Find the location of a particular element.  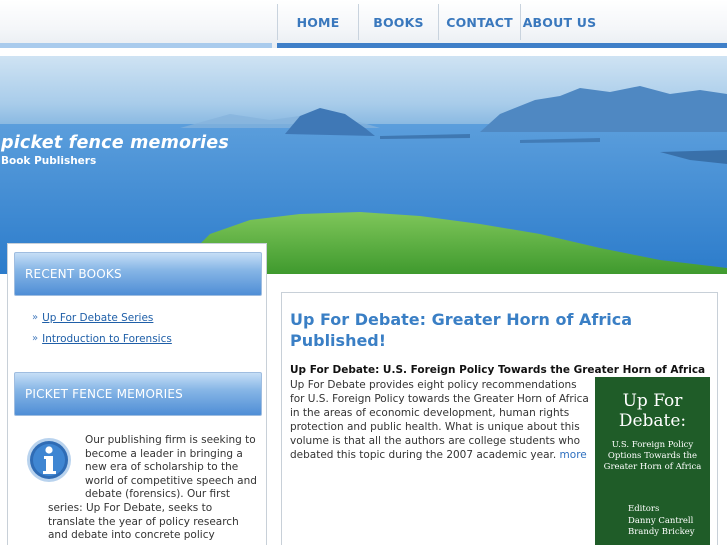

main-nav: HOME BOOKS CONTACT ABOUT US is located at coordinates (437, 22).